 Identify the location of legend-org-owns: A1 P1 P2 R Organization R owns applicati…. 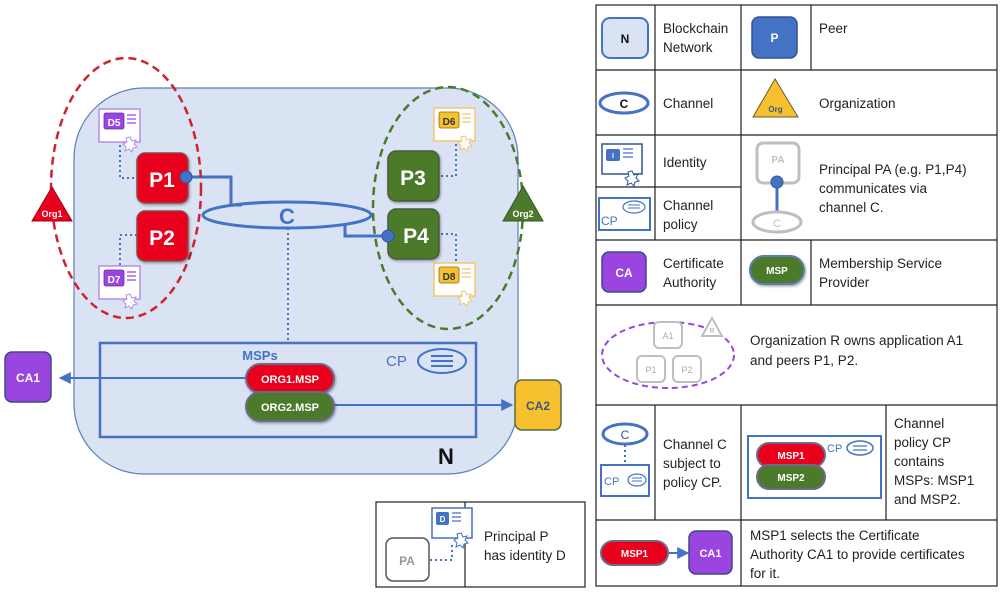
(784, 352).